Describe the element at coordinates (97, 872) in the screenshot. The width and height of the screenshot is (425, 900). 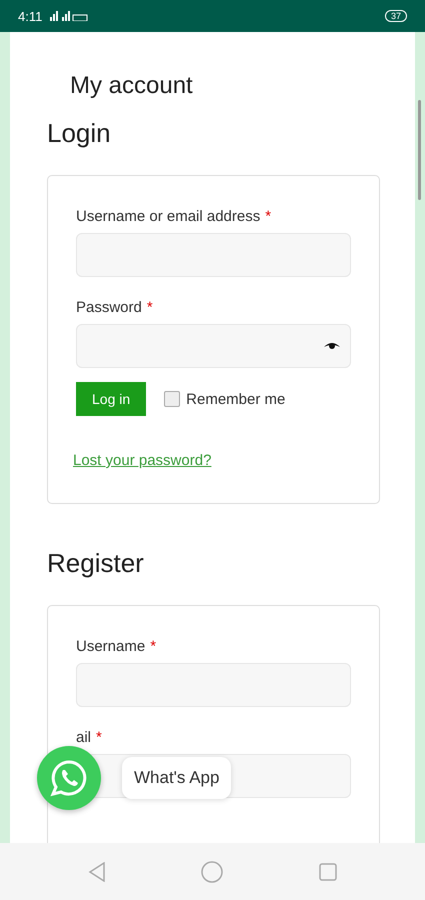
I see `back-icon` at that location.